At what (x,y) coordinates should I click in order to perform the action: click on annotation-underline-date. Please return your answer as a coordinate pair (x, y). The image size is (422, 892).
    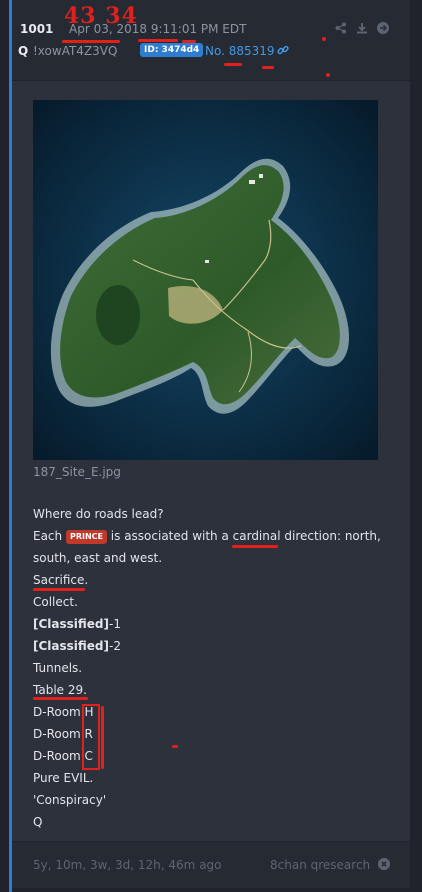
    Looking at the image, I should click on (91, 41).